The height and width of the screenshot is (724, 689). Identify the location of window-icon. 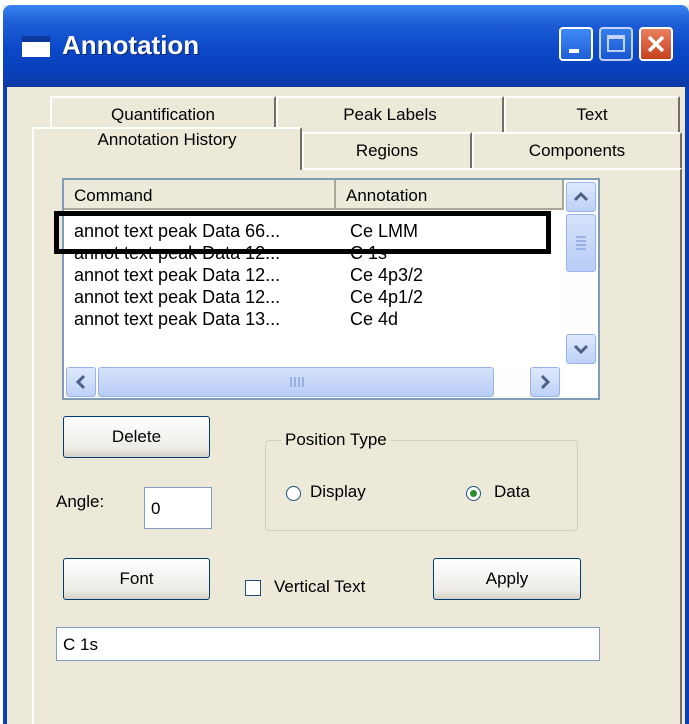
(36, 46).